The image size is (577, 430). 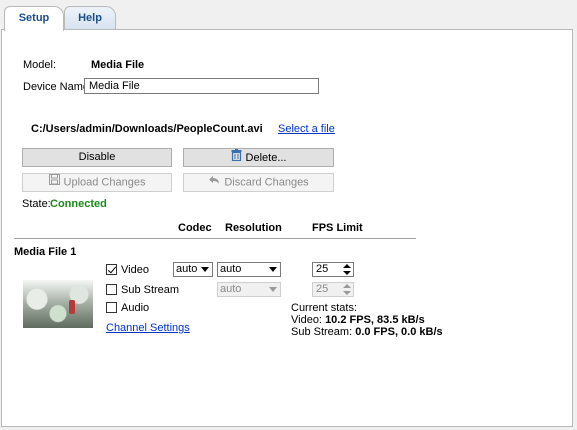 What do you see at coordinates (201, 86) in the screenshot?
I see `device-name-field: Media File` at bounding box center [201, 86].